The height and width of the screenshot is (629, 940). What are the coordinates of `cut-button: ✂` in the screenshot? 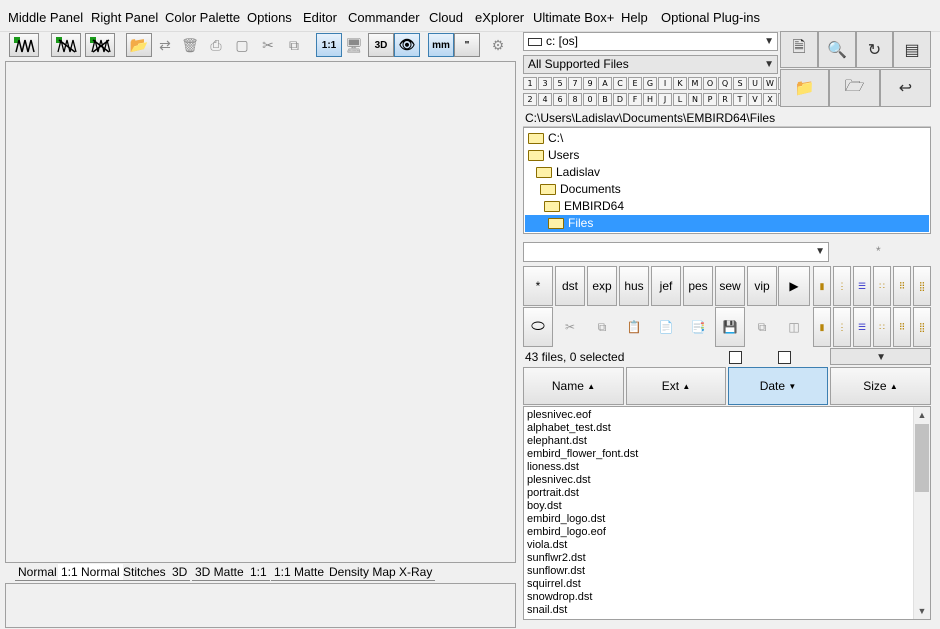 It's located at (570, 327).